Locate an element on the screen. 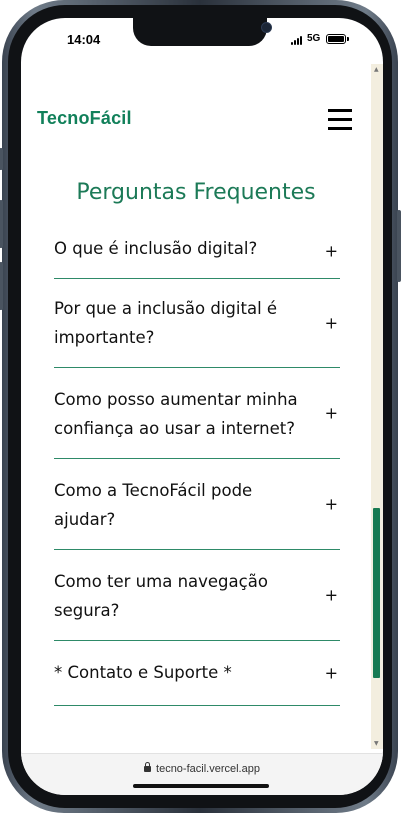 The height and width of the screenshot is (815, 401). url-text: tecno-facil.vercel.app is located at coordinates (208, 769).